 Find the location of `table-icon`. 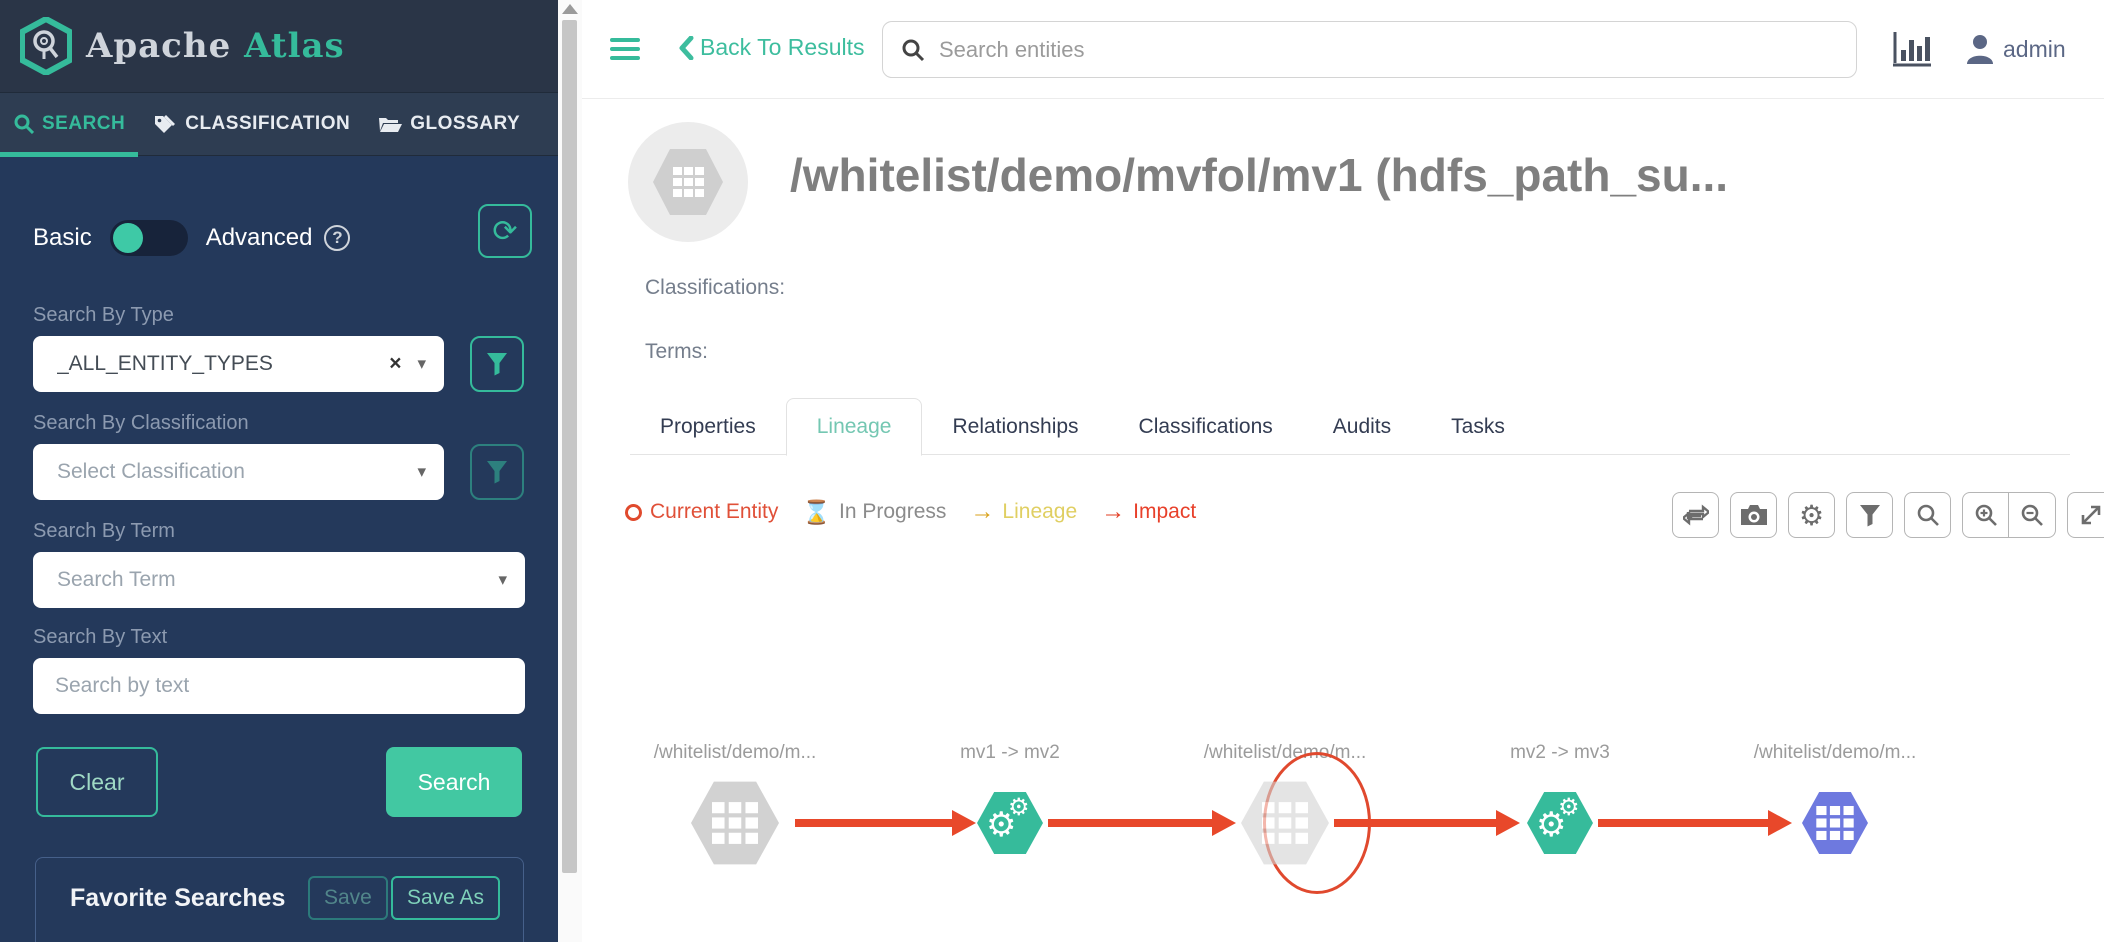

table-icon is located at coordinates (1835, 823).